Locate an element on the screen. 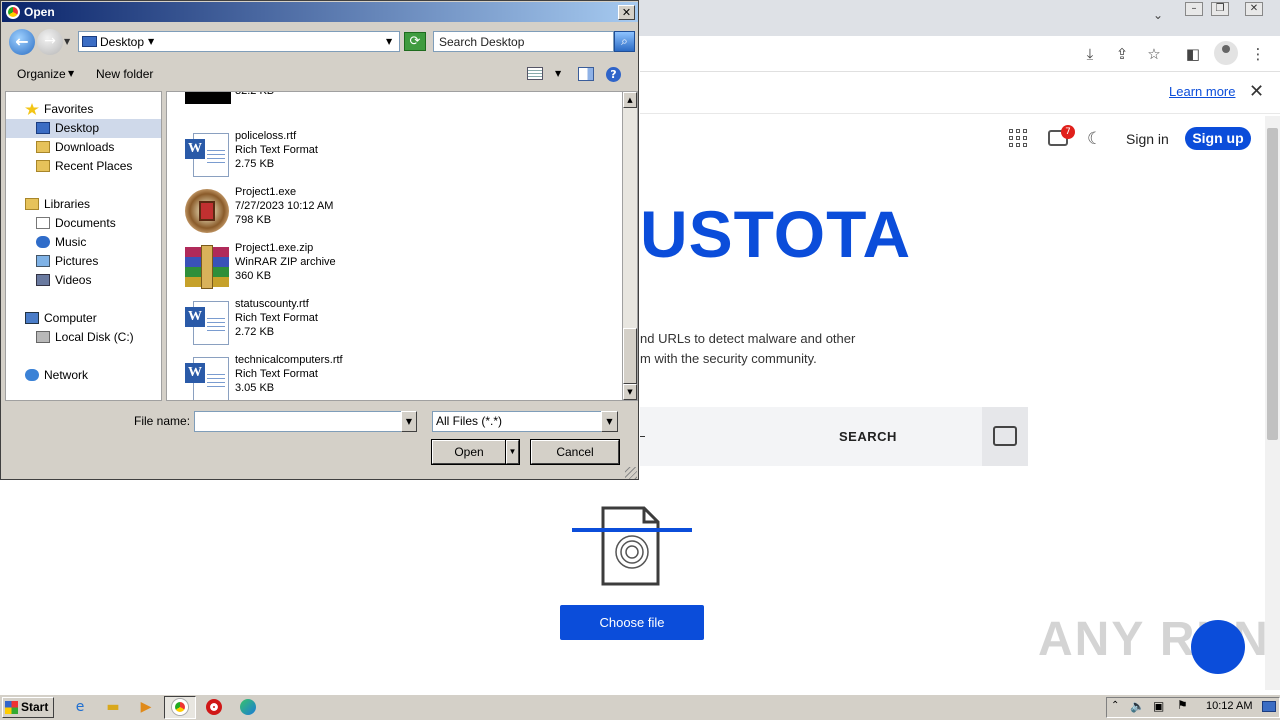 The width and height of the screenshot is (1280, 720). file-type-select: All Files (*.*) is located at coordinates (517, 421).